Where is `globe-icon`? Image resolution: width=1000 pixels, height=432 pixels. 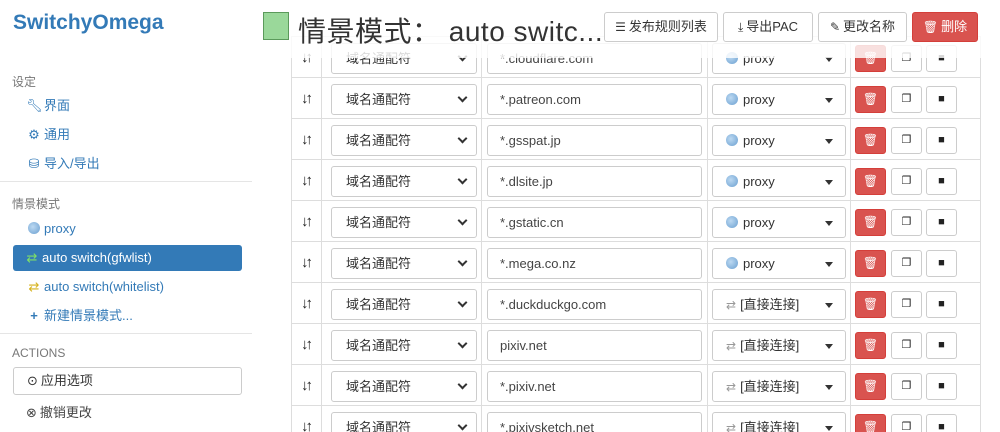 globe-icon is located at coordinates (732, 181).